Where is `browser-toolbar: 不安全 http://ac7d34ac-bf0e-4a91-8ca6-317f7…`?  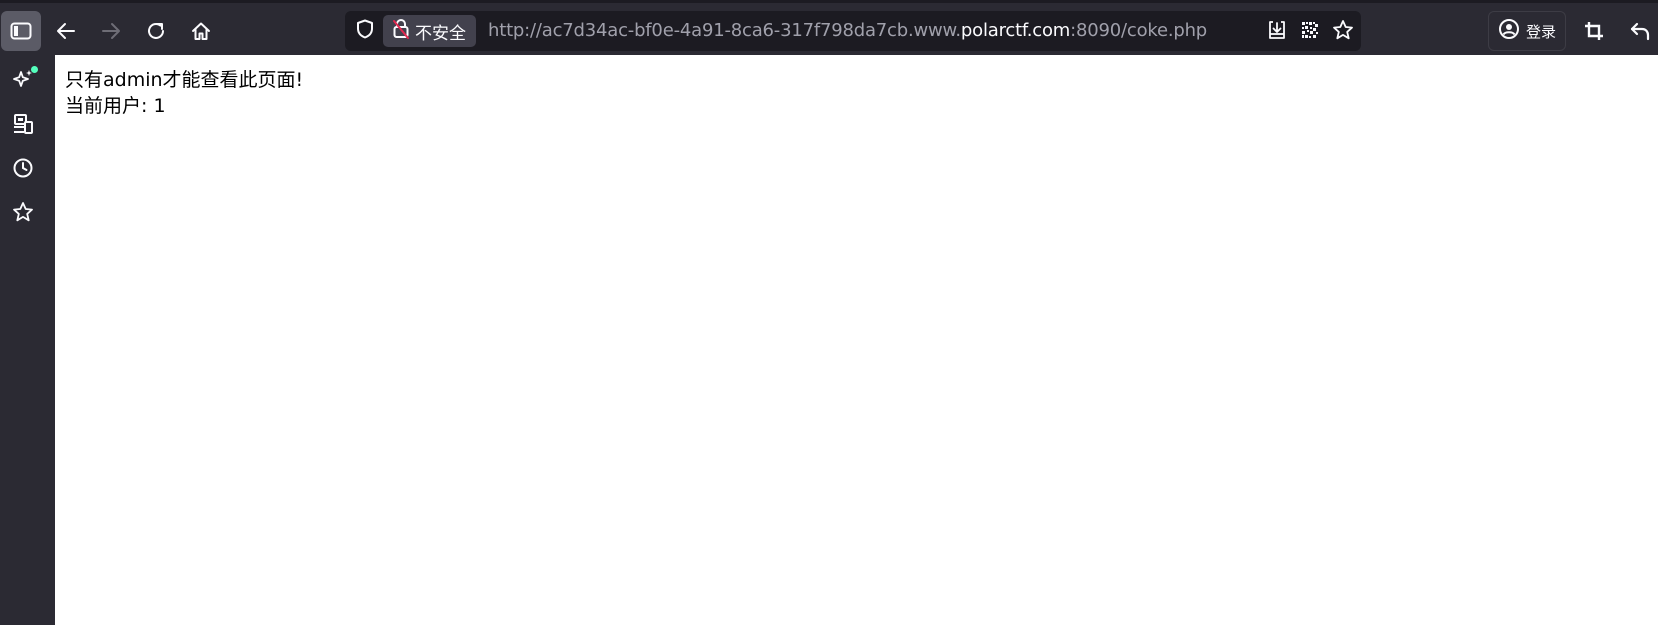
browser-toolbar: 不安全 http://ac7d34ac-bf0e-4a91-8ca6-317f7… is located at coordinates (829, 27).